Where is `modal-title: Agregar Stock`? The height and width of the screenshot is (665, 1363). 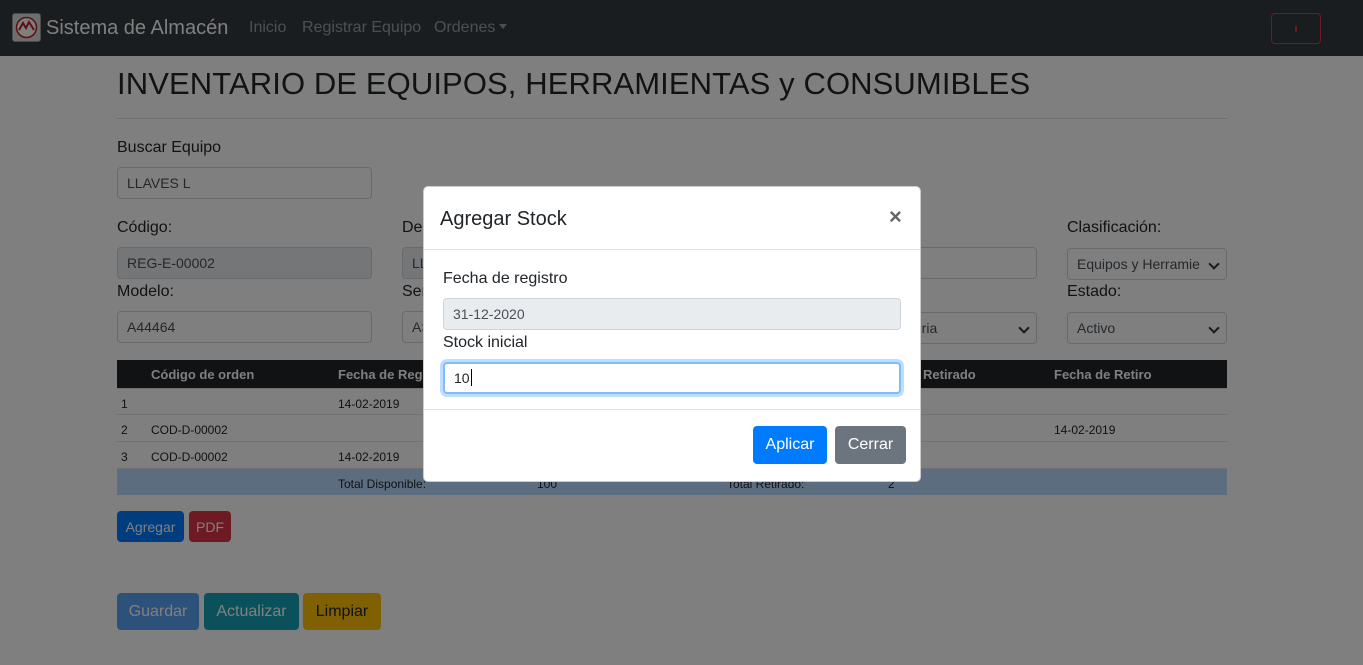 modal-title: Agregar Stock is located at coordinates (503, 219).